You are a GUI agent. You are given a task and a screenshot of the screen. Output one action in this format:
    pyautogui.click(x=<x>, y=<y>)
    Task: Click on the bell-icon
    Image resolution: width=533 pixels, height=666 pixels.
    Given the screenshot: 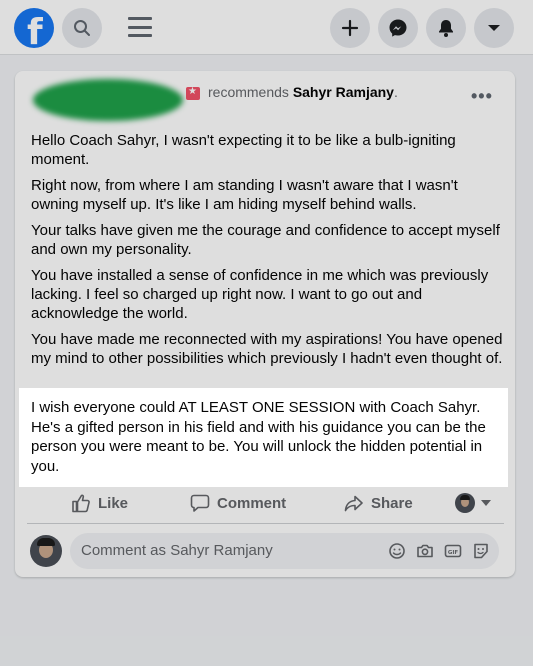 What is the action you would take?
    pyautogui.click(x=446, y=28)
    